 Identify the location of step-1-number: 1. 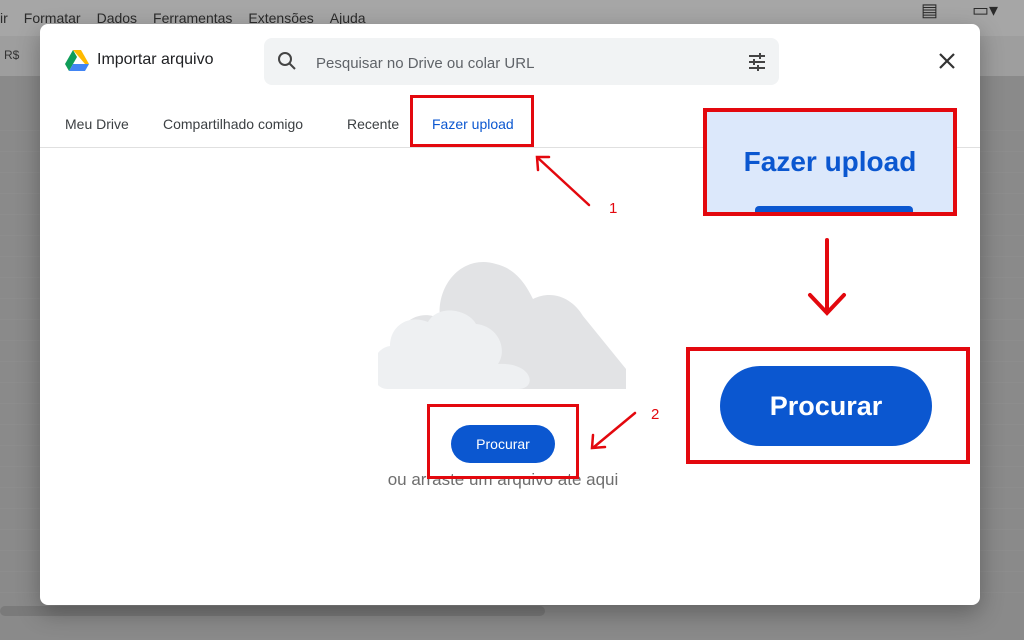
(613, 208).